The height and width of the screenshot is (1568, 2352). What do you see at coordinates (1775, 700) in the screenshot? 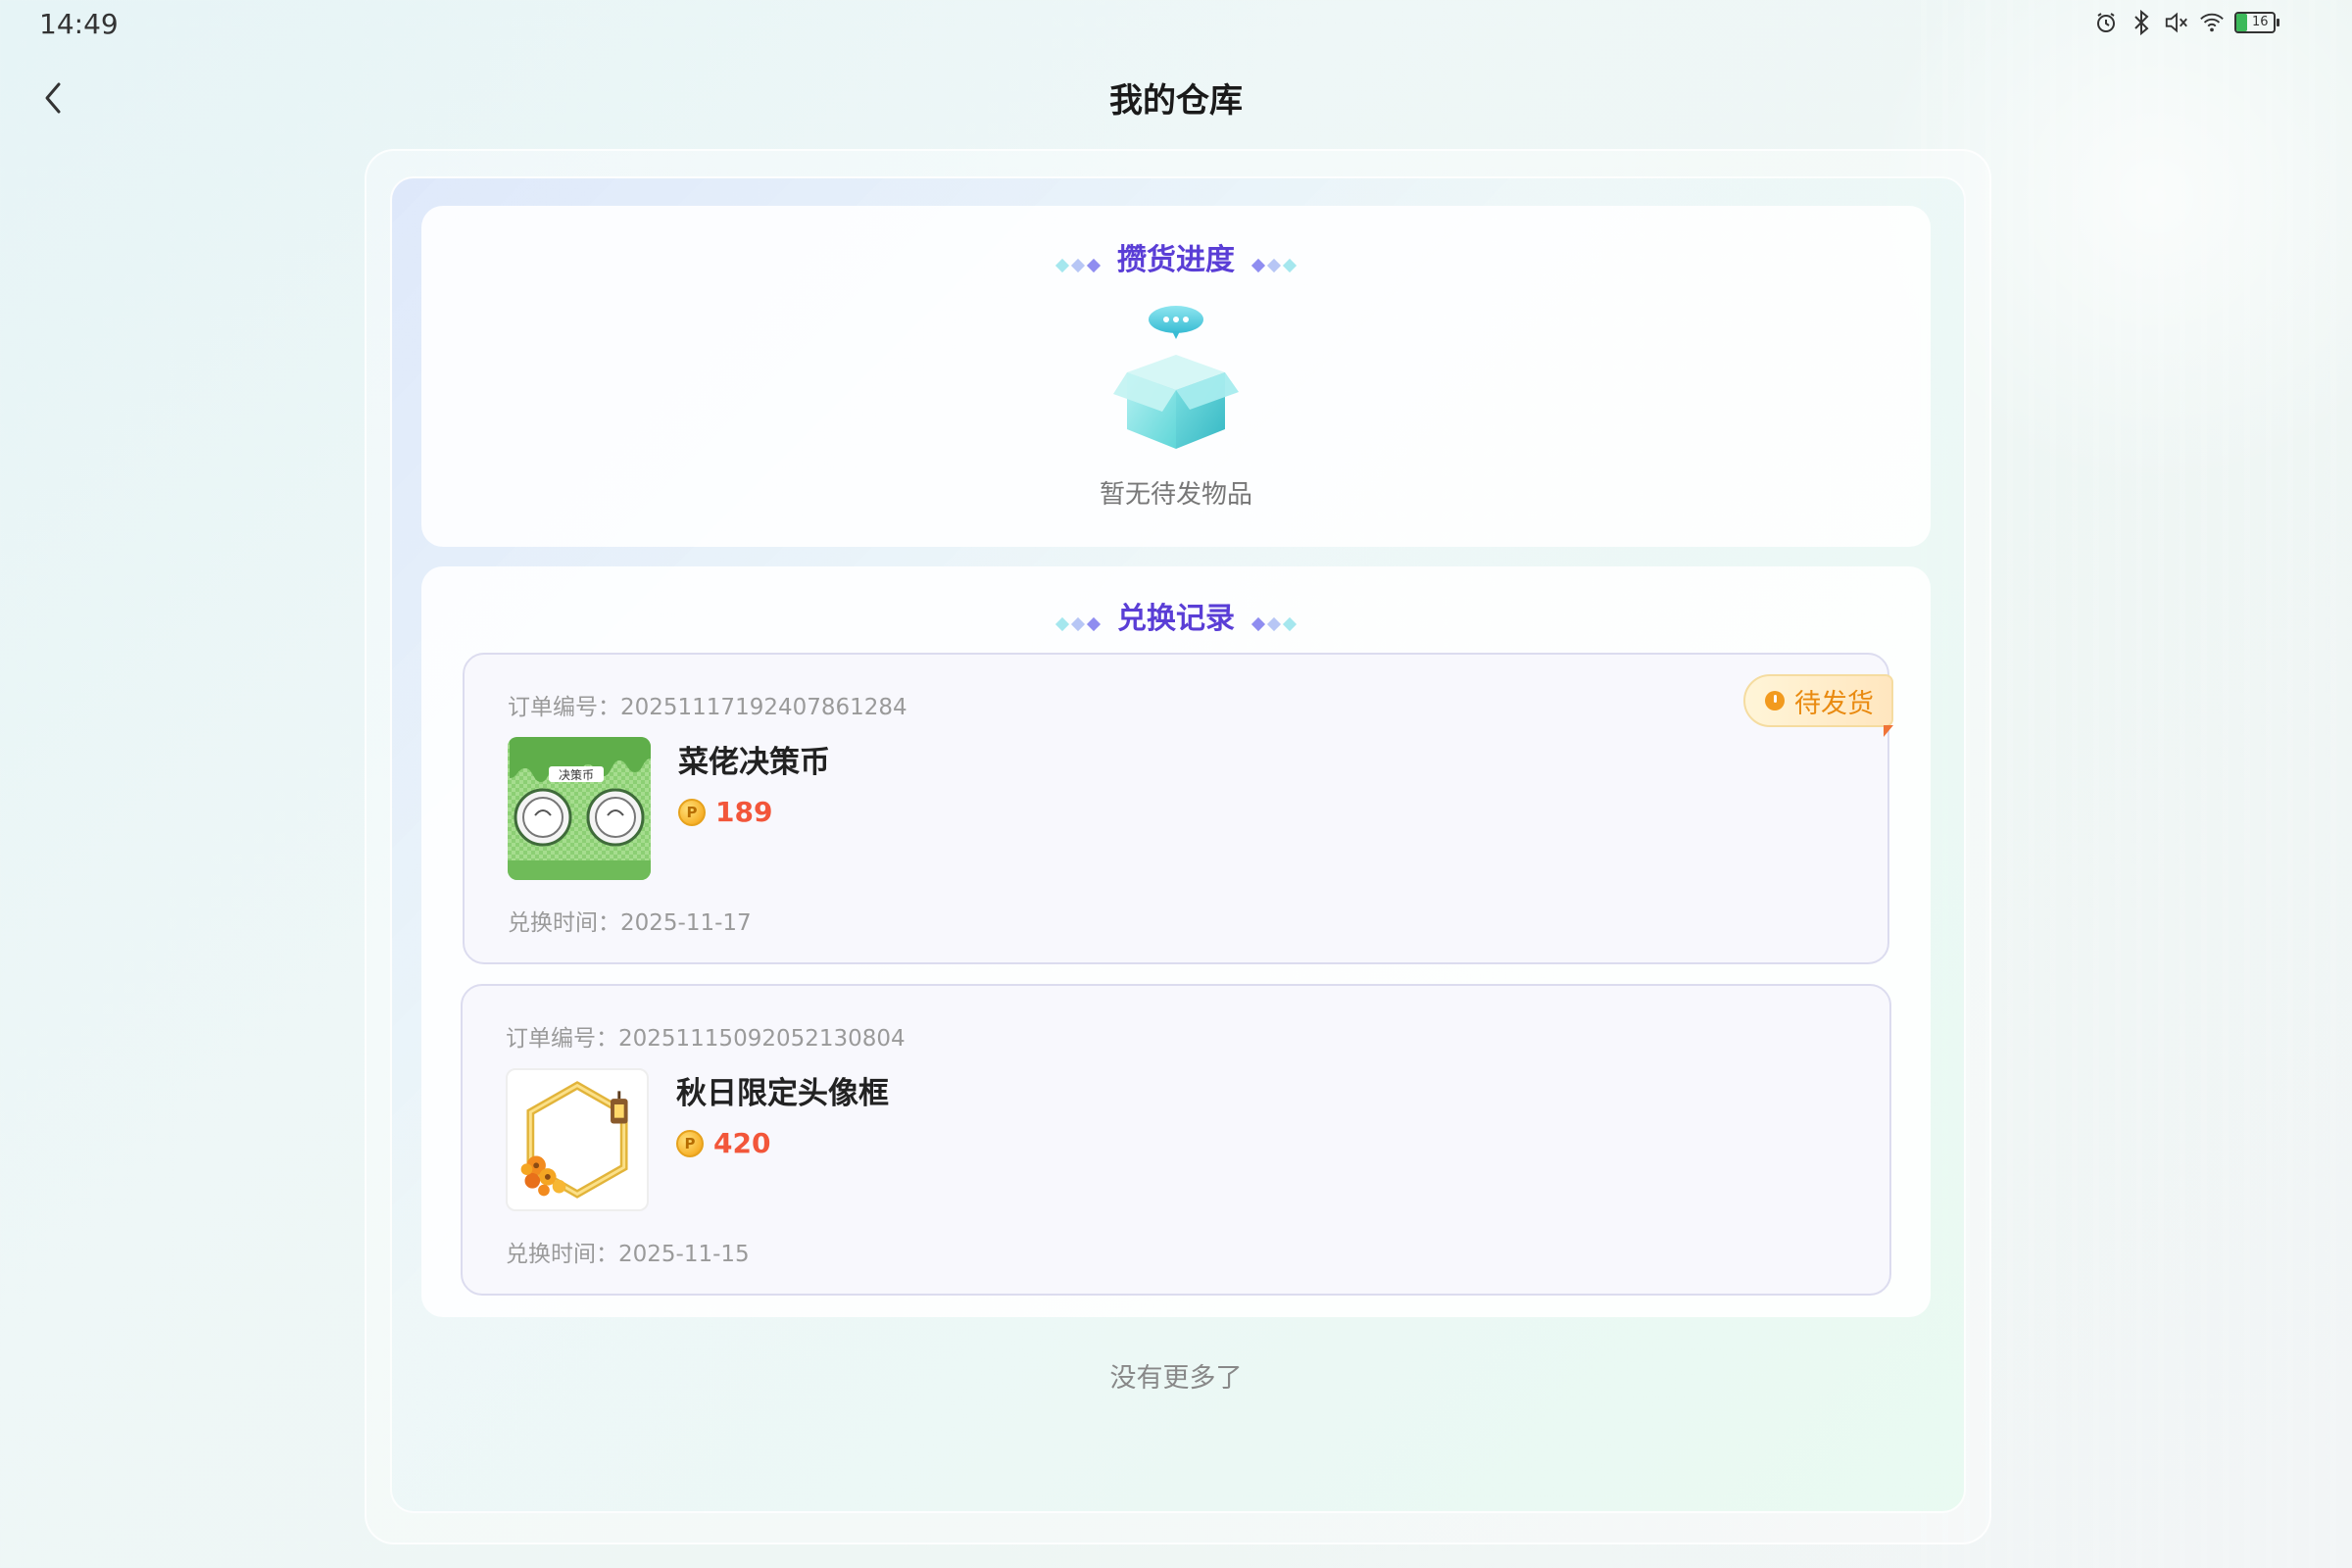
I see `clock-icon` at bounding box center [1775, 700].